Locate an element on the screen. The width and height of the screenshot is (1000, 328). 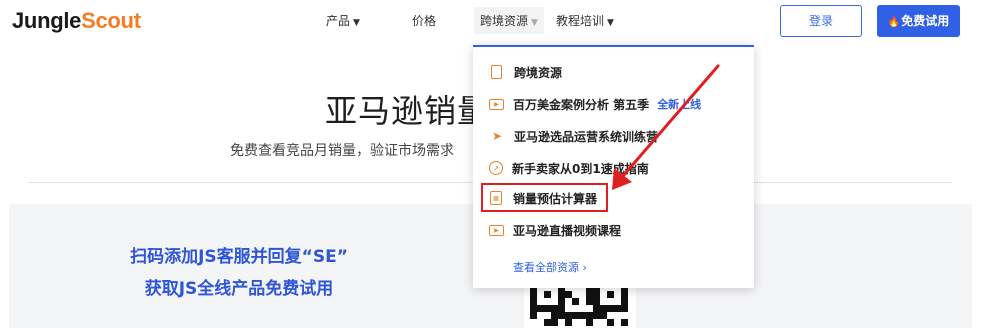
chevron-right-icon: › is located at coordinates (584, 267).